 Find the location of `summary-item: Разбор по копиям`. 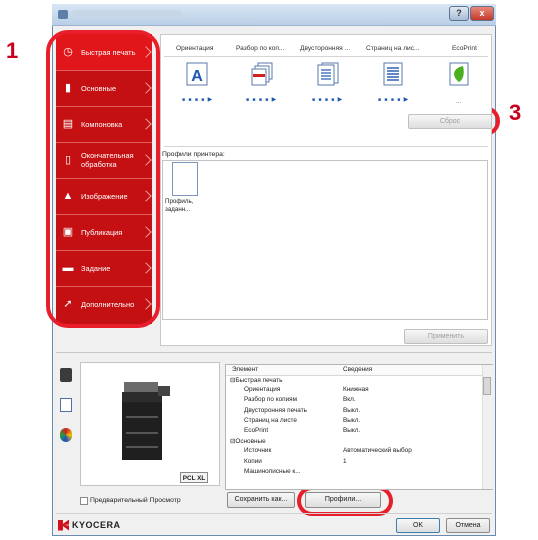

summary-item: Разбор по копиям is located at coordinates (270, 399).